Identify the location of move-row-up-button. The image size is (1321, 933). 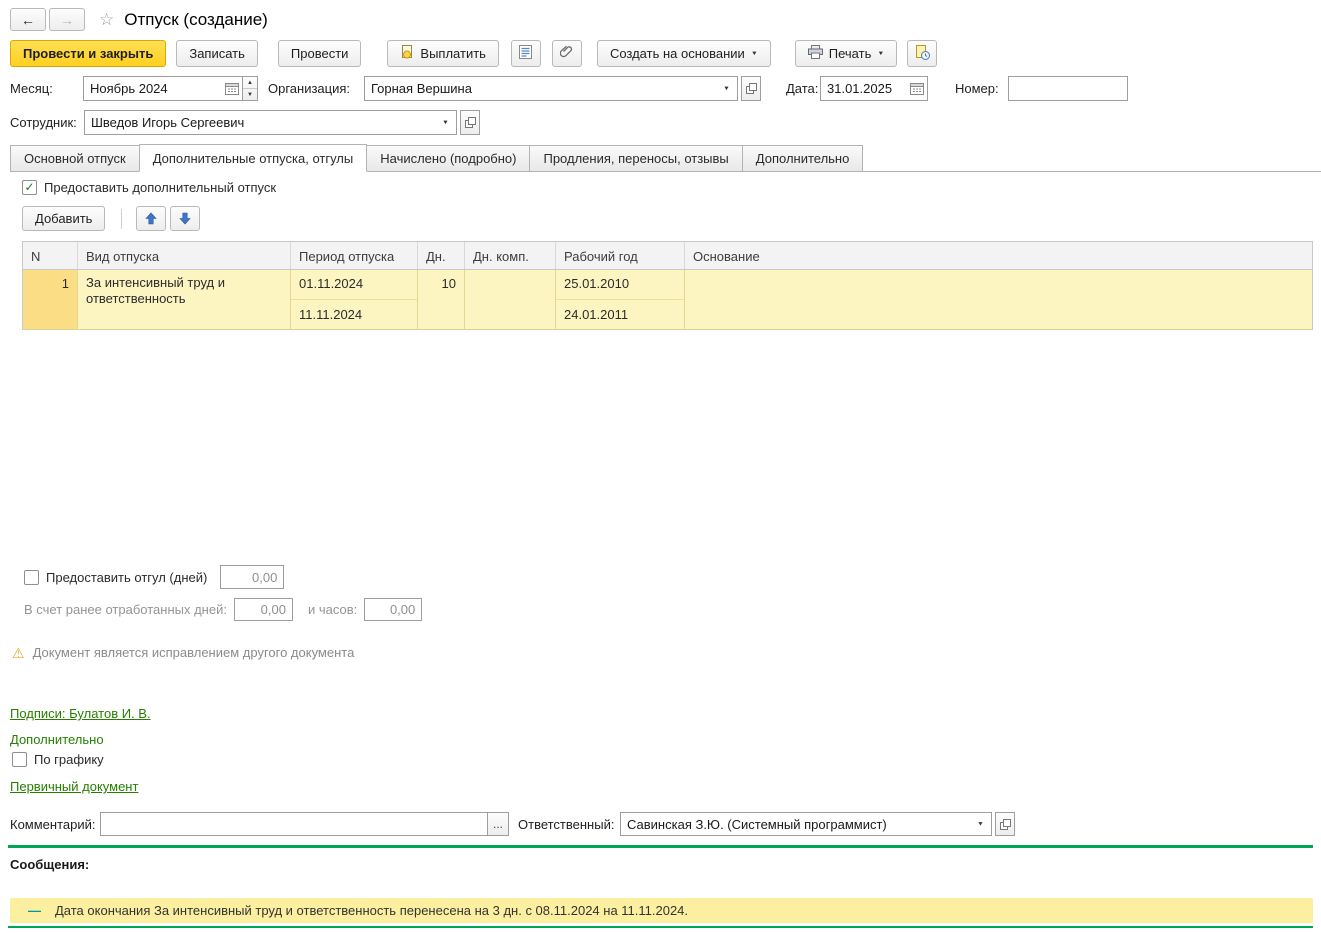
(151, 218).